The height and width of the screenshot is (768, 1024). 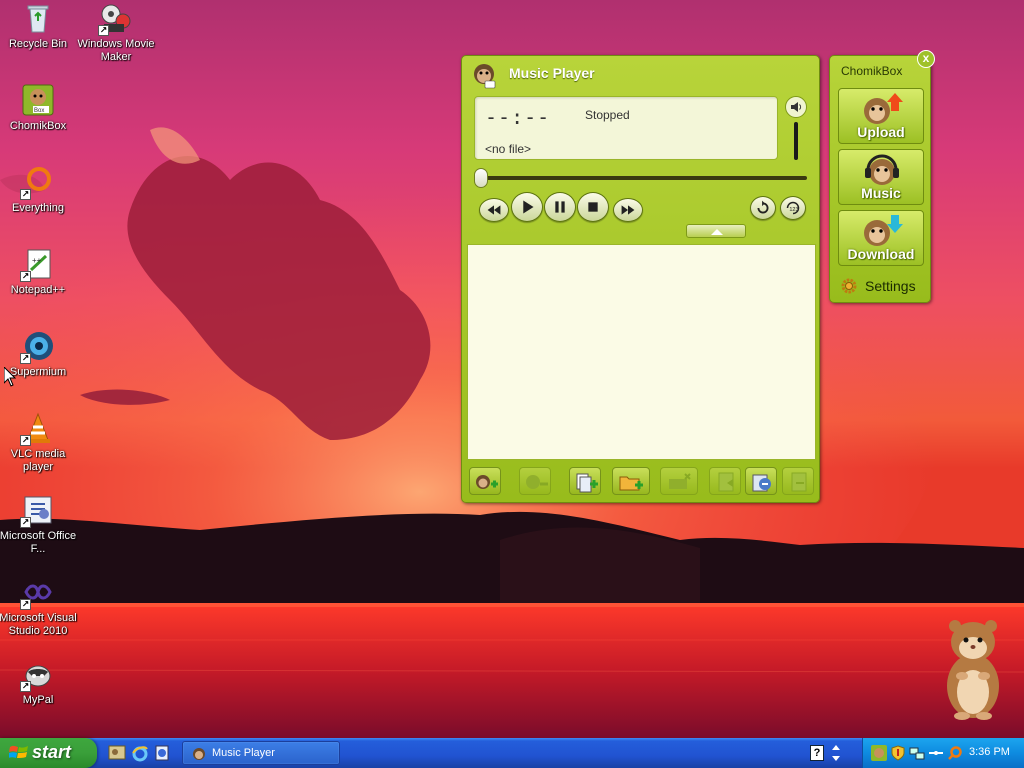 I want to click on add-file-button, so click(x=585, y=481).